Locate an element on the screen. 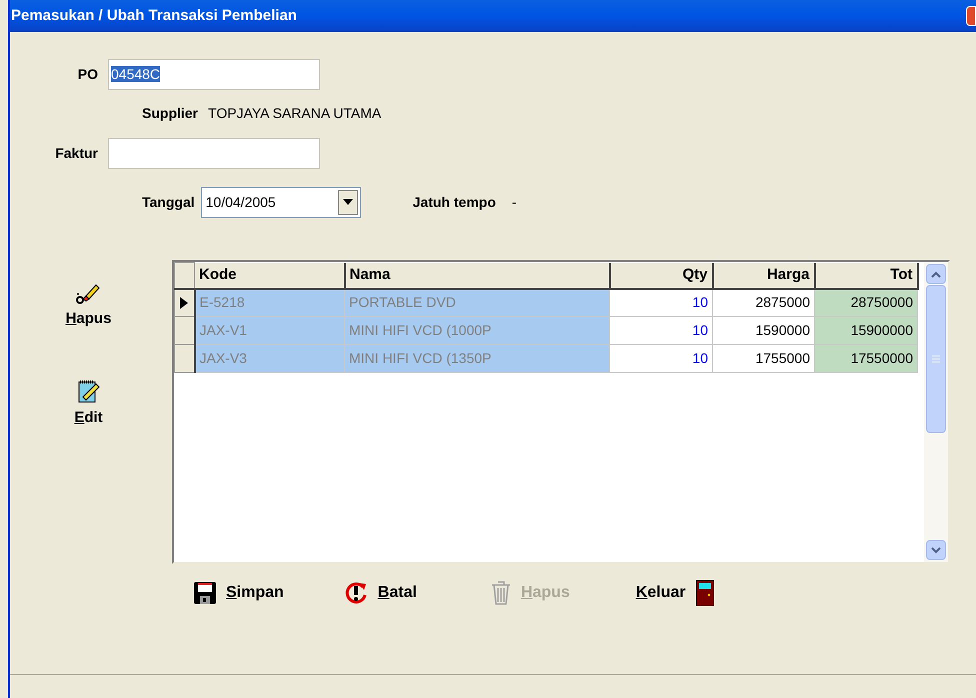  column-header: Harga is located at coordinates (763, 275).